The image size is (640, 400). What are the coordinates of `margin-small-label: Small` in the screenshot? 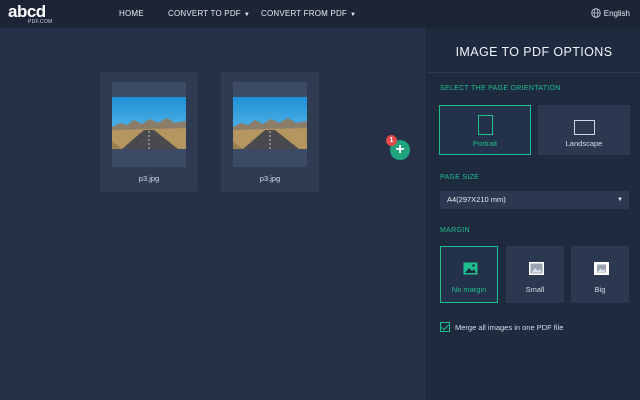 It's located at (535, 289).